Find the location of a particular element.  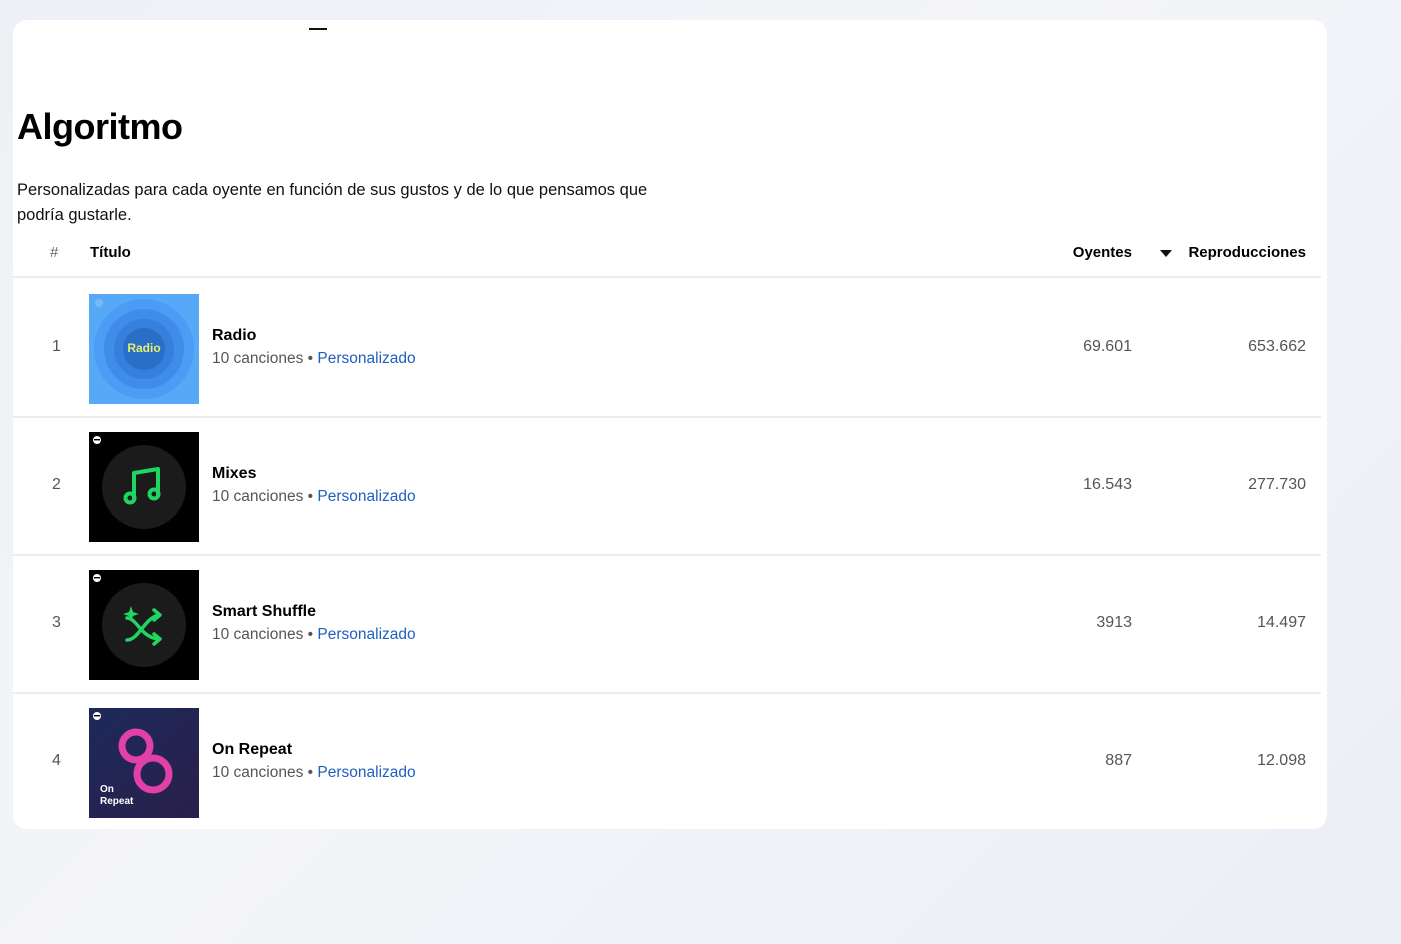

listeners-count: 887 is located at coordinates (1118, 760).